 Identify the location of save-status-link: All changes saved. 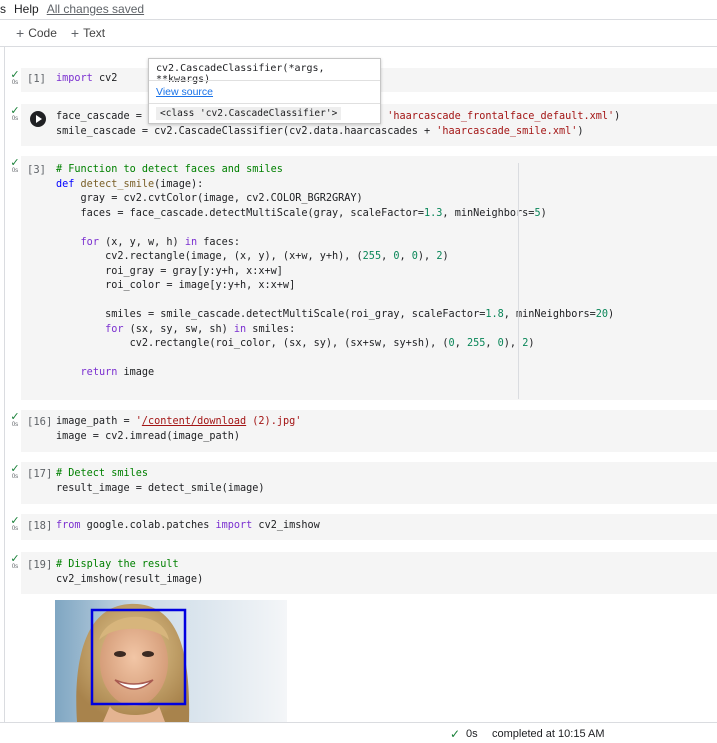
(95, 9).